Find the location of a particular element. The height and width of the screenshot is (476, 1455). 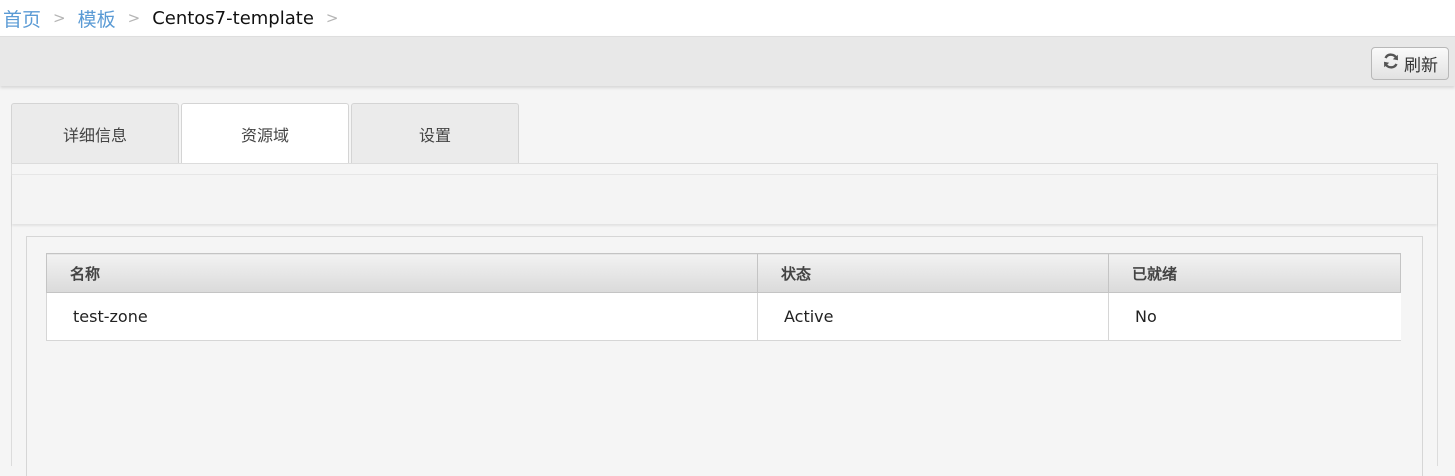

breadcrumb-home-link: 首页 is located at coordinates (22, 18).